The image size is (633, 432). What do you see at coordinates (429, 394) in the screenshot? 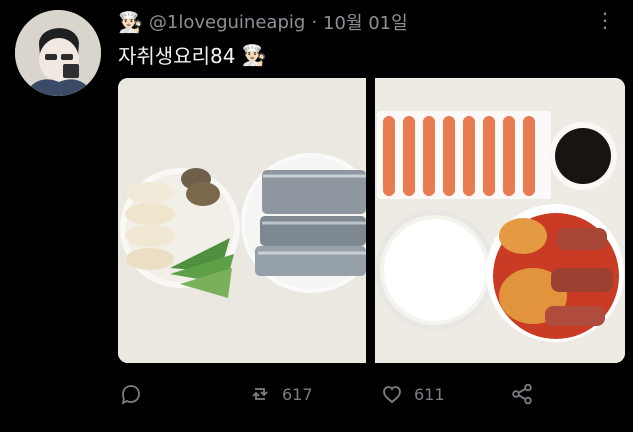
I see `like-count: 611` at bounding box center [429, 394].